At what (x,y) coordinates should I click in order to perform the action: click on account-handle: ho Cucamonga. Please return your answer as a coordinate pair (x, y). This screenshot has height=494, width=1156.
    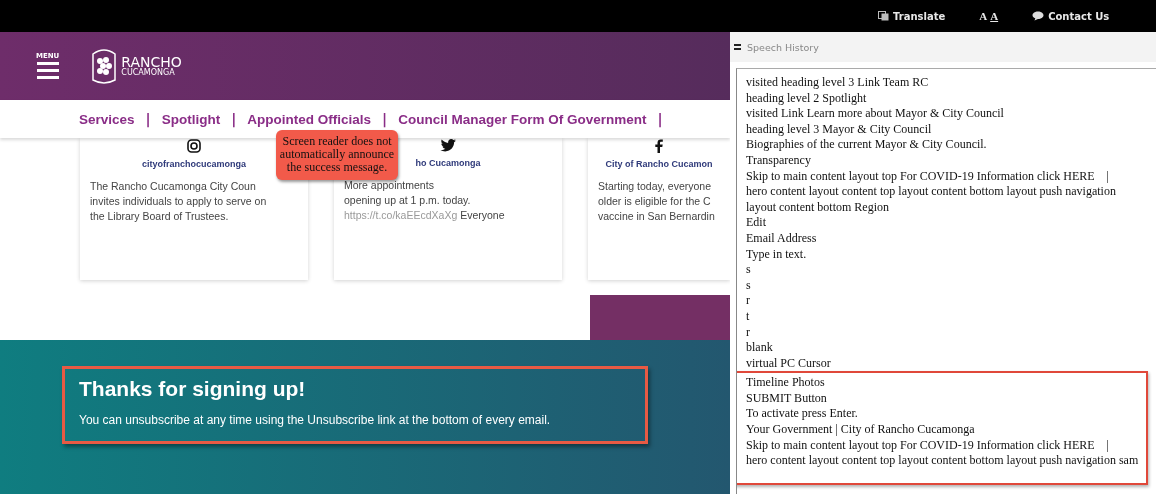
    Looking at the image, I should click on (448, 163).